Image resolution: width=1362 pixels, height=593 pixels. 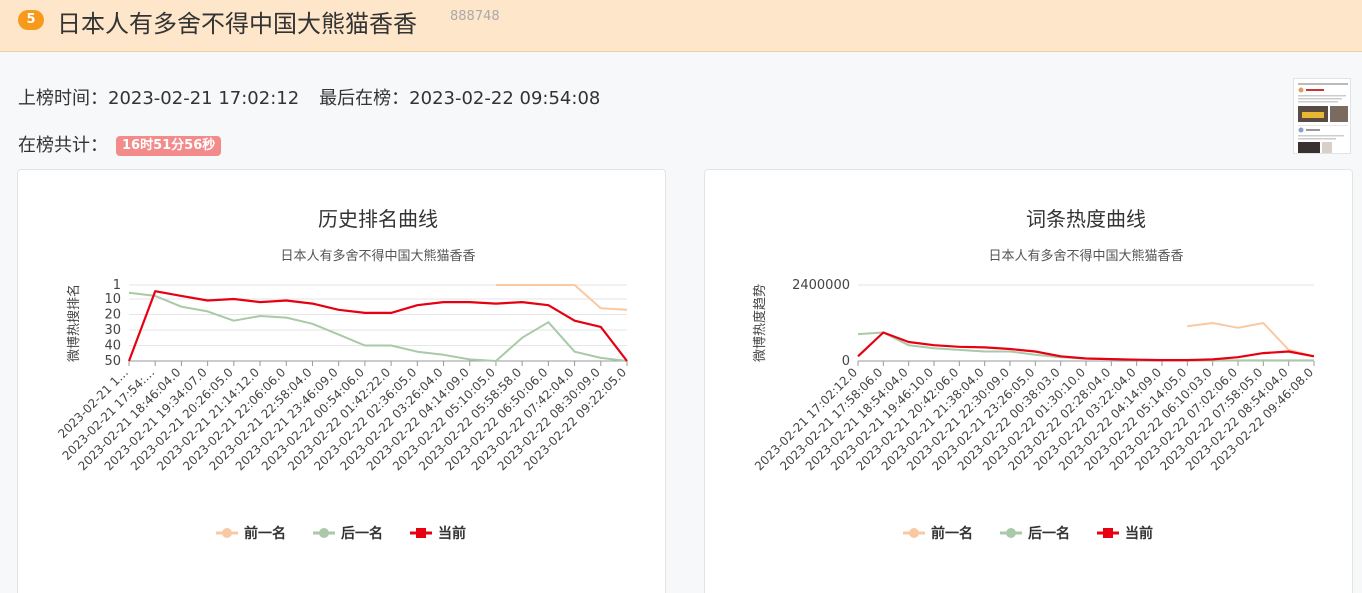 What do you see at coordinates (112, 299) in the screenshot?
I see `y-tick-label: 10` at bounding box center [112, 299].